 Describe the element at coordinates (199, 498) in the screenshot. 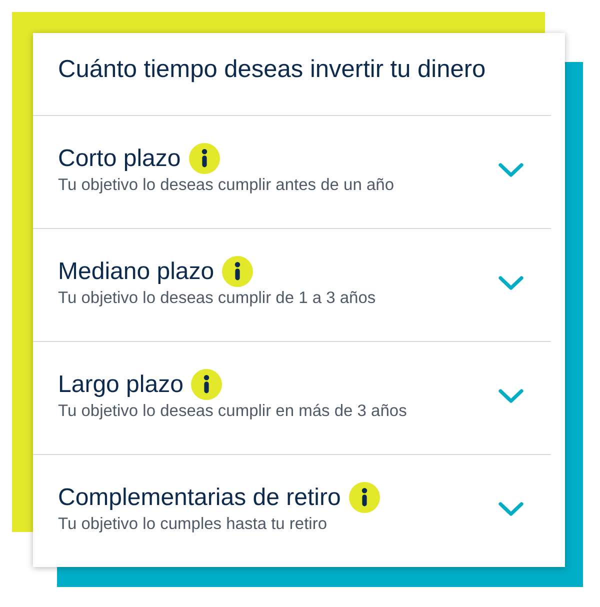

I see `option-title: Complementarias de retiro` at that location.